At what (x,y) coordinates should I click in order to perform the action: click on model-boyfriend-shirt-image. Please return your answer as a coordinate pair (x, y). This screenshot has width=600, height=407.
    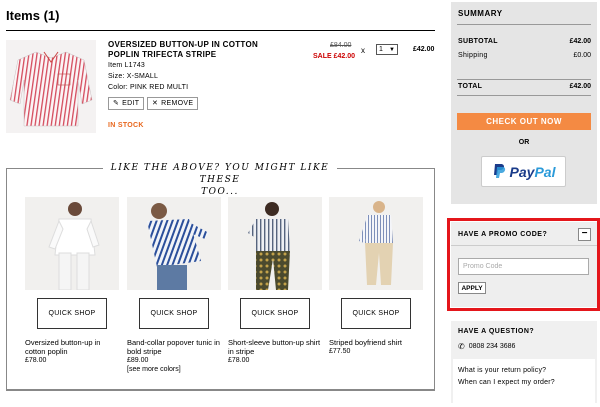
    Looking at the image, I should click on (376, 243).